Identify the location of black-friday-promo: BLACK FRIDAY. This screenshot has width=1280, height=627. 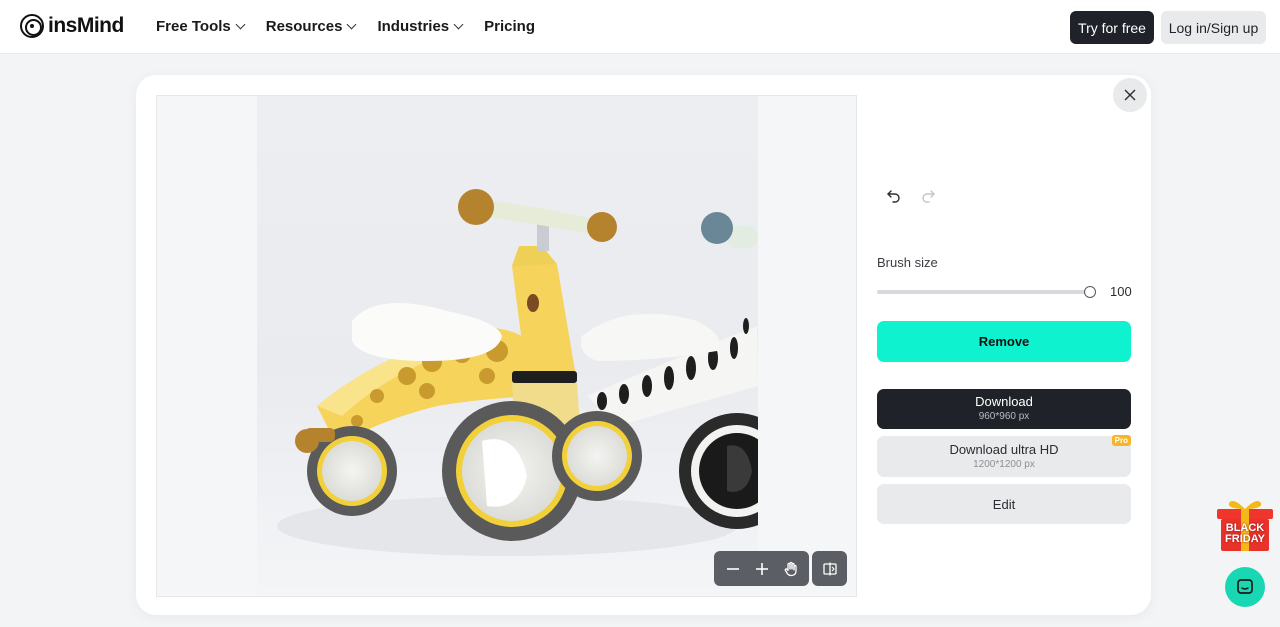
(1245, 525).